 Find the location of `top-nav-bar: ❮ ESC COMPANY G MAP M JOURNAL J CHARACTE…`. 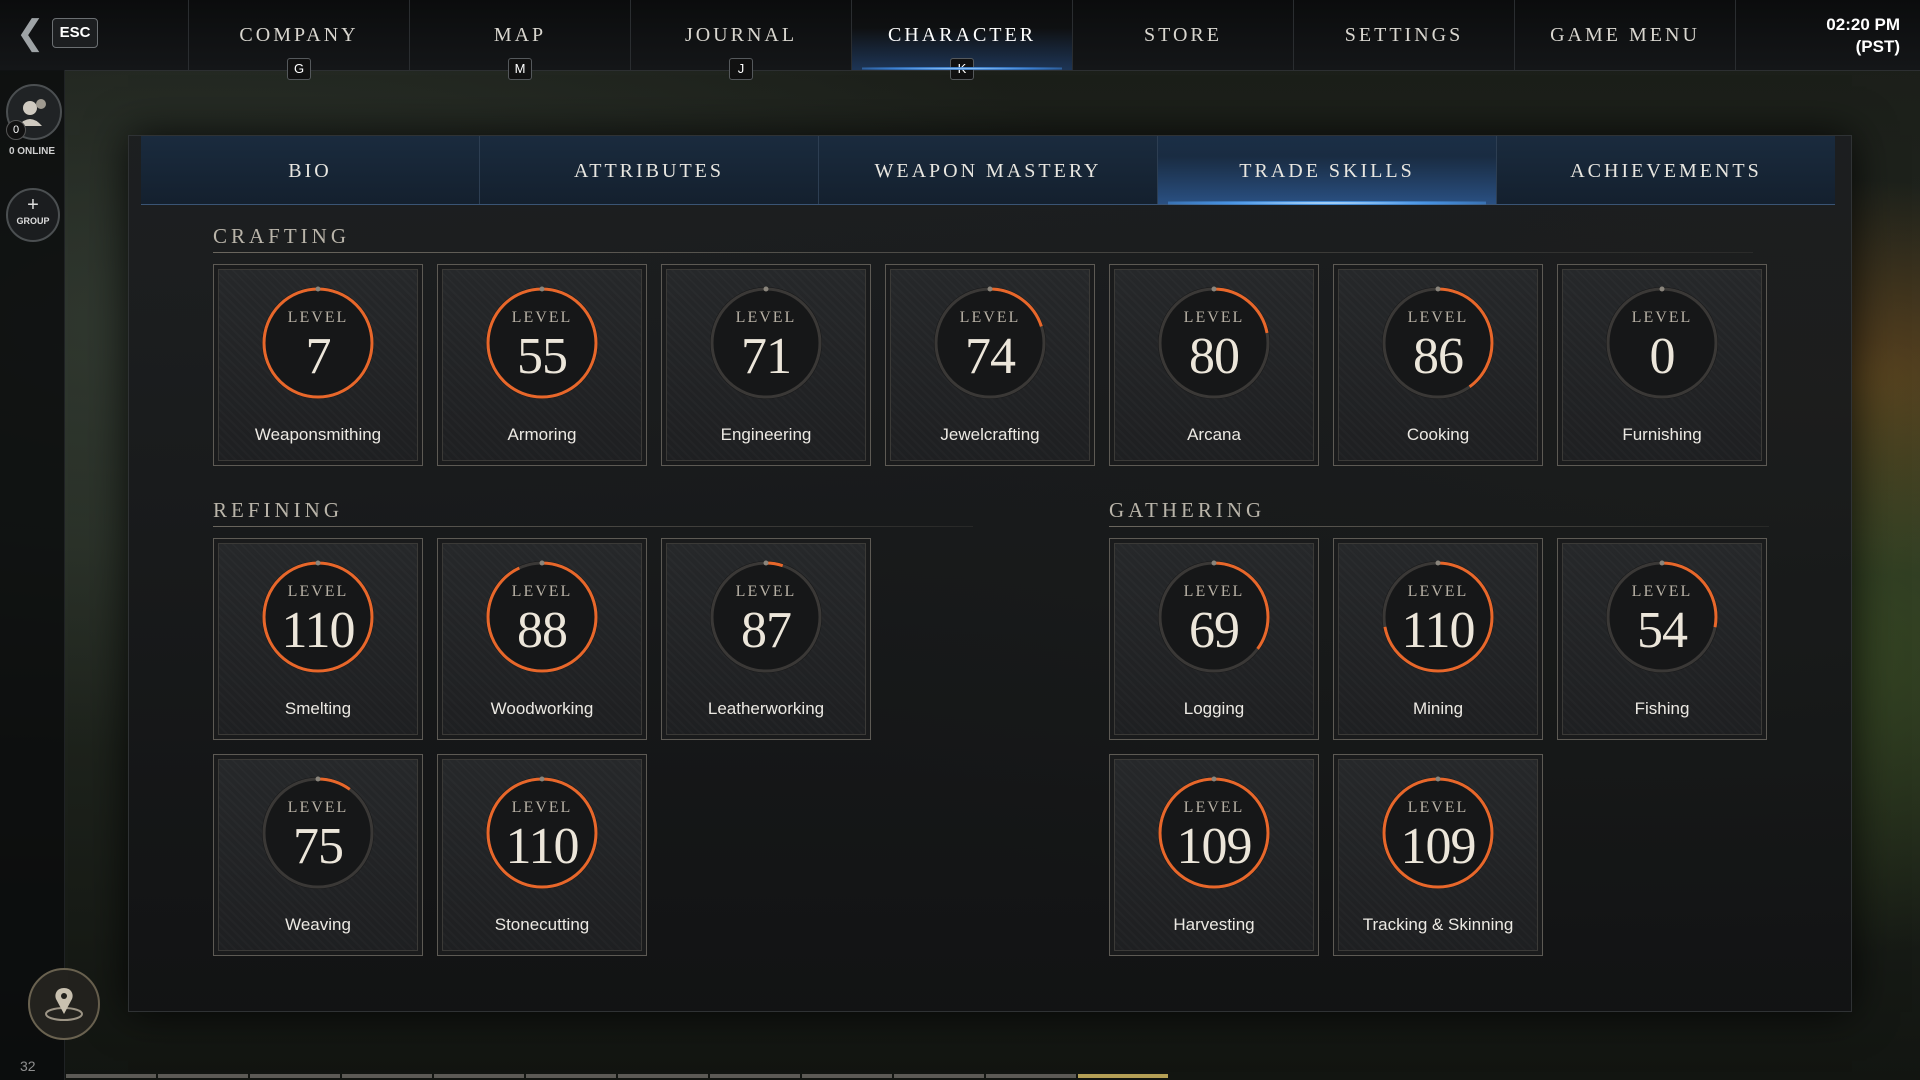

top-nav-bar: ❮ ESC COMPANY G MAP M JOURNAL J CHARACTE… is located at coordinates (960, 40).